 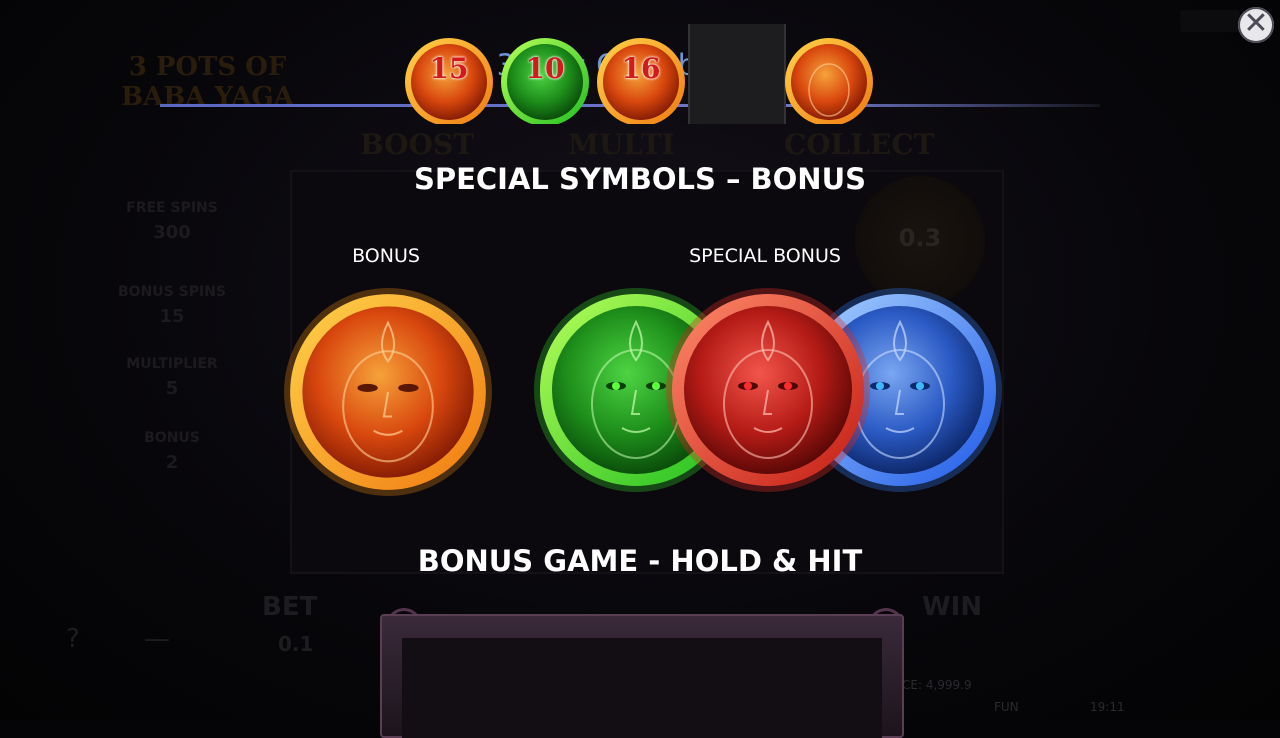 I want to click on bonus-label: BONUS, so click(x=386, y=256).